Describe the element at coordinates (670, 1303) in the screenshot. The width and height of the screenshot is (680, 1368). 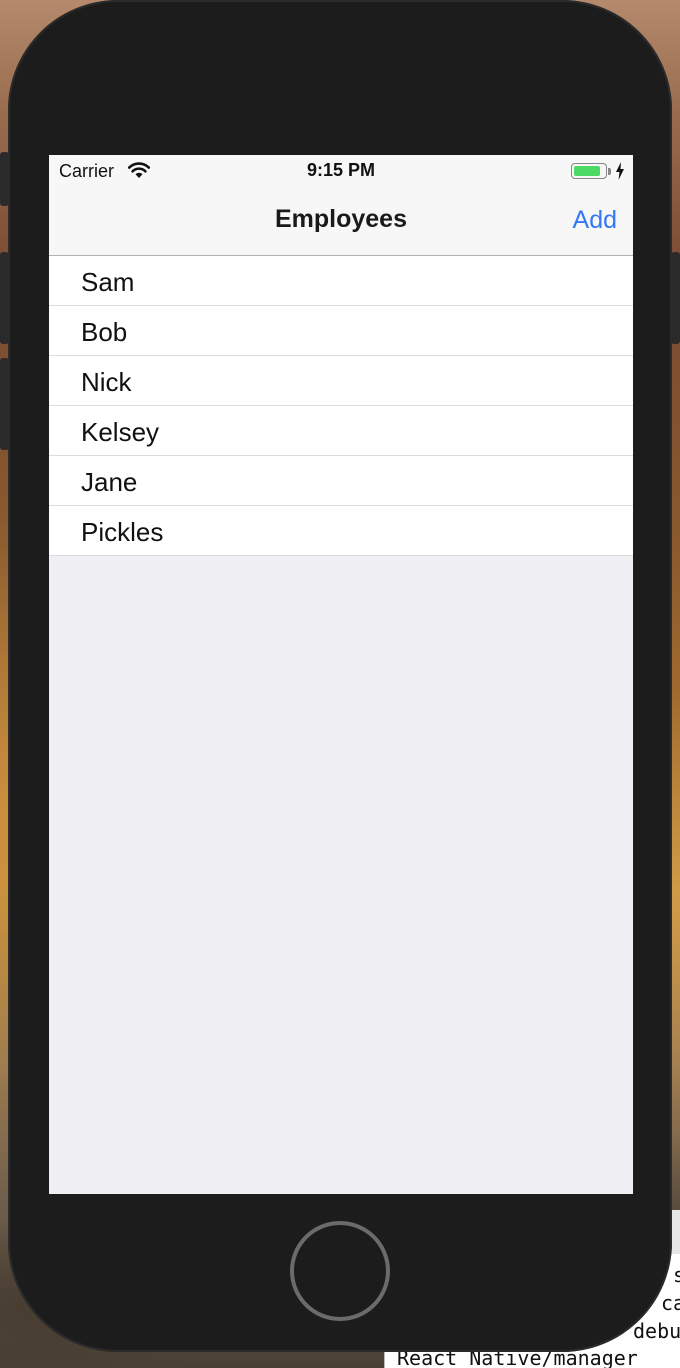
I see `terminal-line: ca` at that location.